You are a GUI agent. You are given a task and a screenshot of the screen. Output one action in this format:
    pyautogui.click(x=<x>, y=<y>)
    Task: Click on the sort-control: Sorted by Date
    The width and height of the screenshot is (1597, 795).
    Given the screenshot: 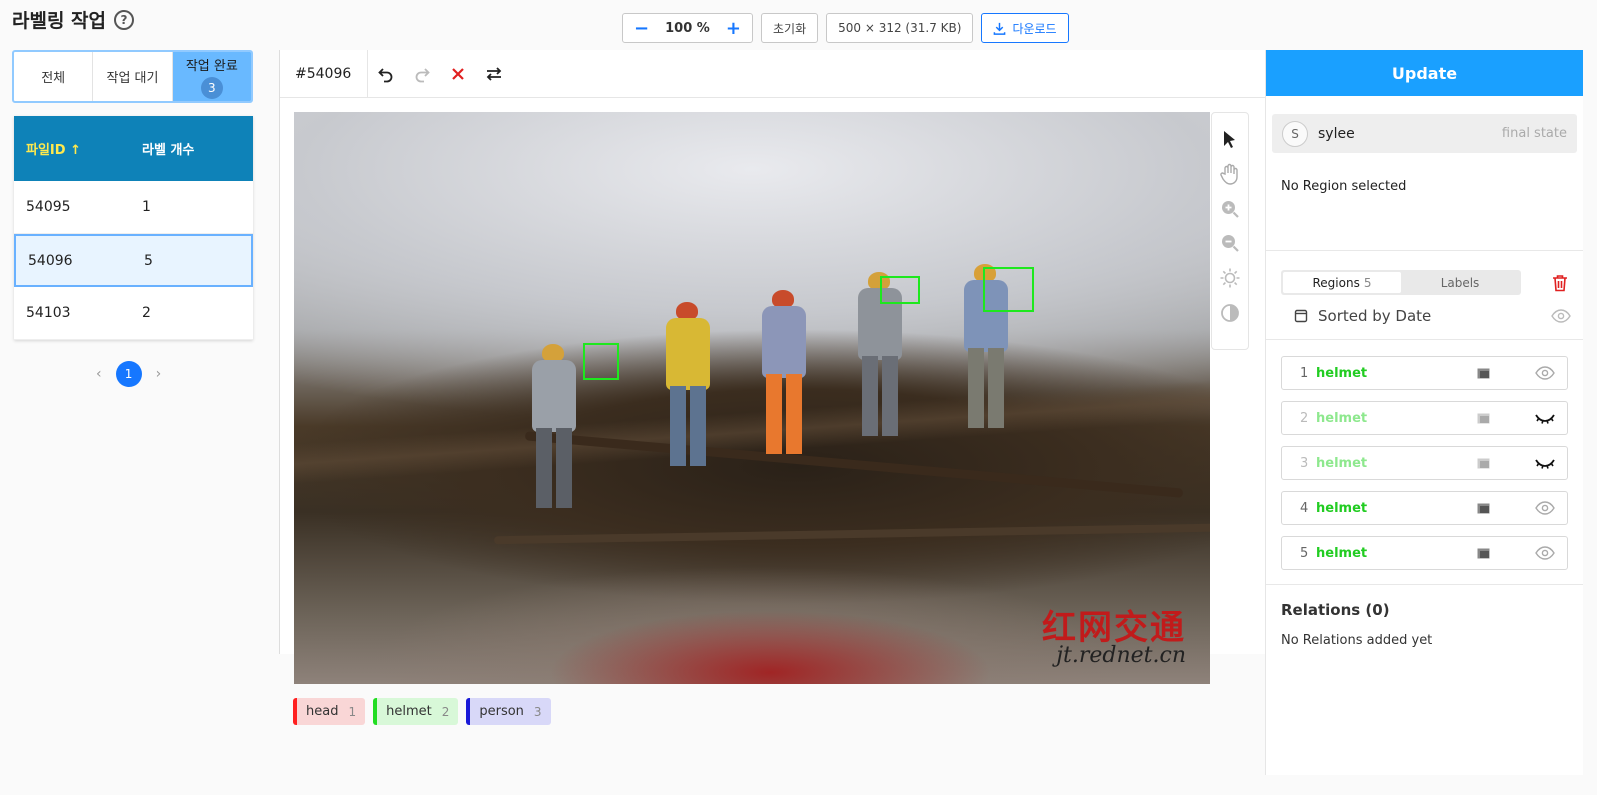 What is the action you would take?
    pyautogui.click(x=1424, y=317)
    